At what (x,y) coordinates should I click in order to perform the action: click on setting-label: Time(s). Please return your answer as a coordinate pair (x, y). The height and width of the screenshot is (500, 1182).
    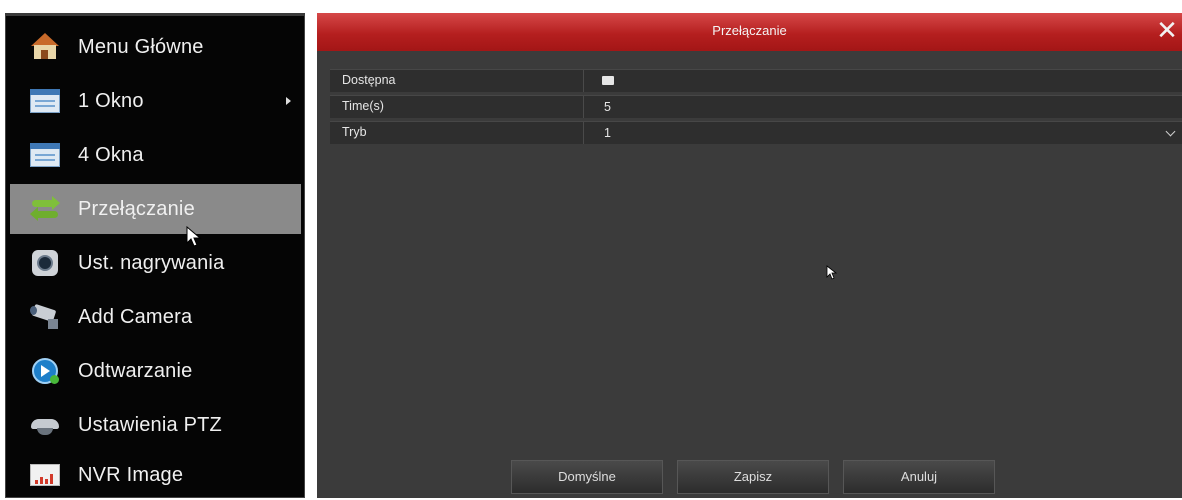
    Looking at the image, I should click on (363, 106).